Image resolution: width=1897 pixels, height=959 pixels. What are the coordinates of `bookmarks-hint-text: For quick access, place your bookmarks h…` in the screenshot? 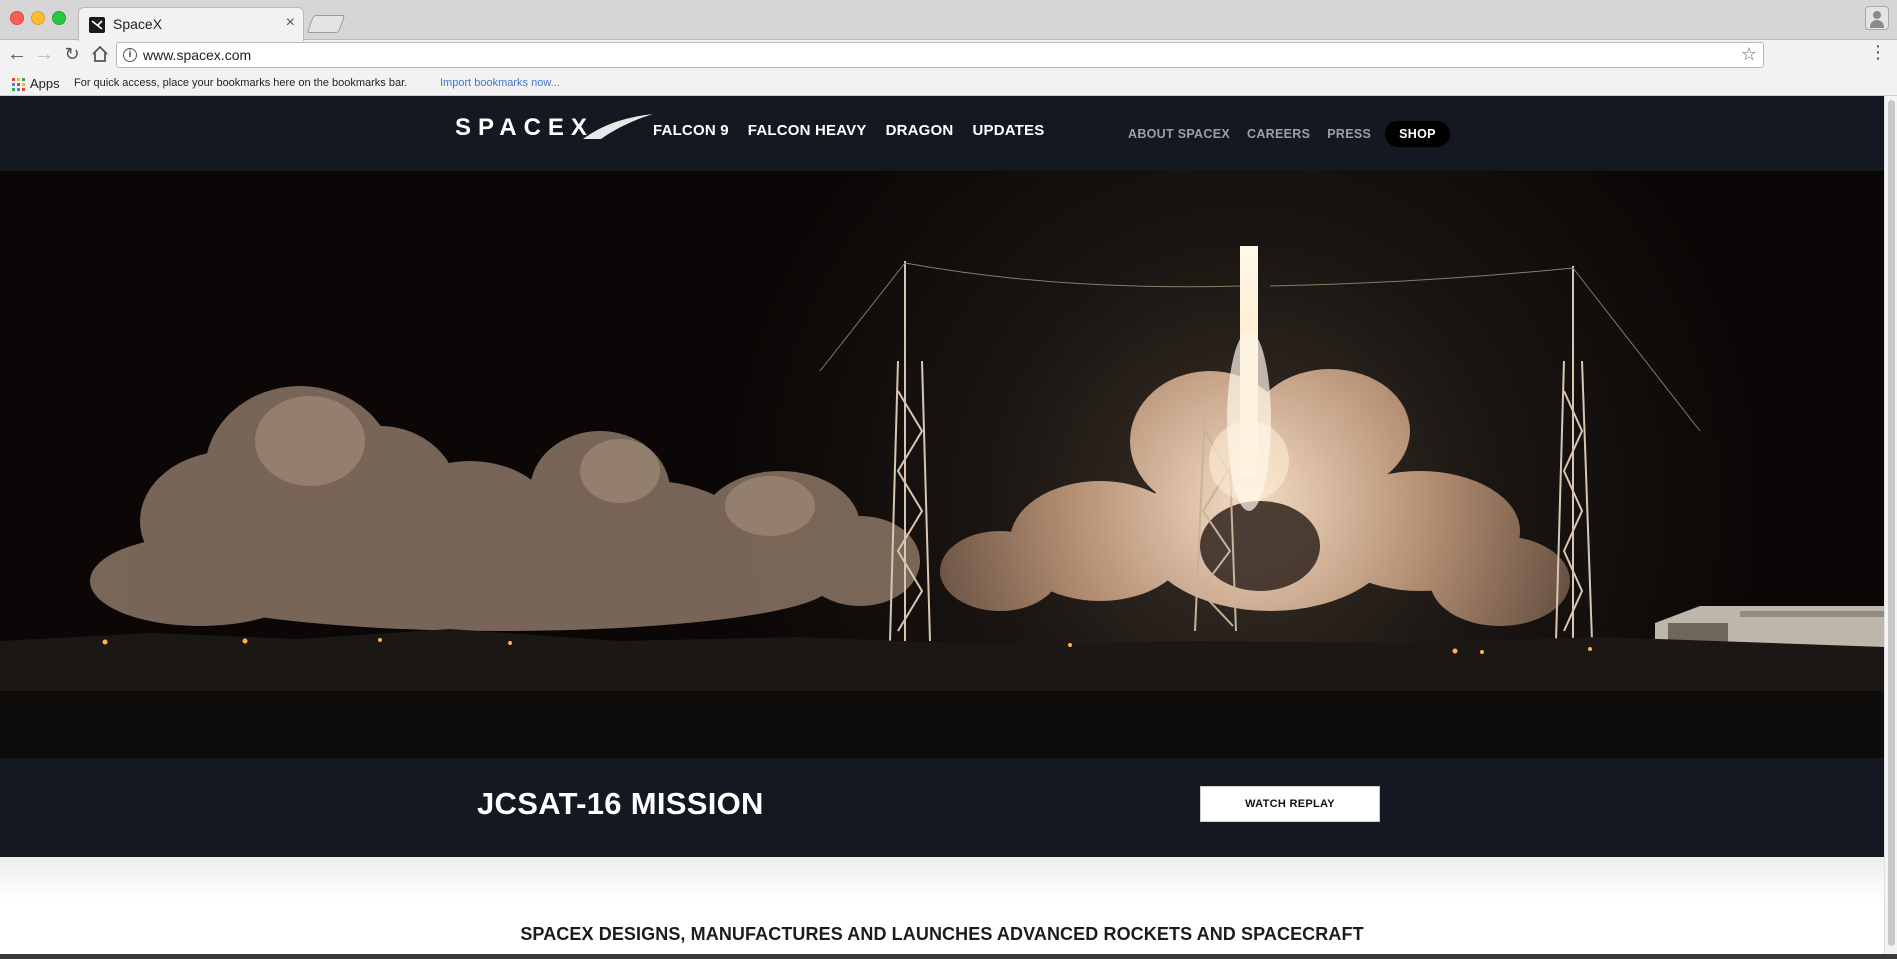 It's located at (241, 83).